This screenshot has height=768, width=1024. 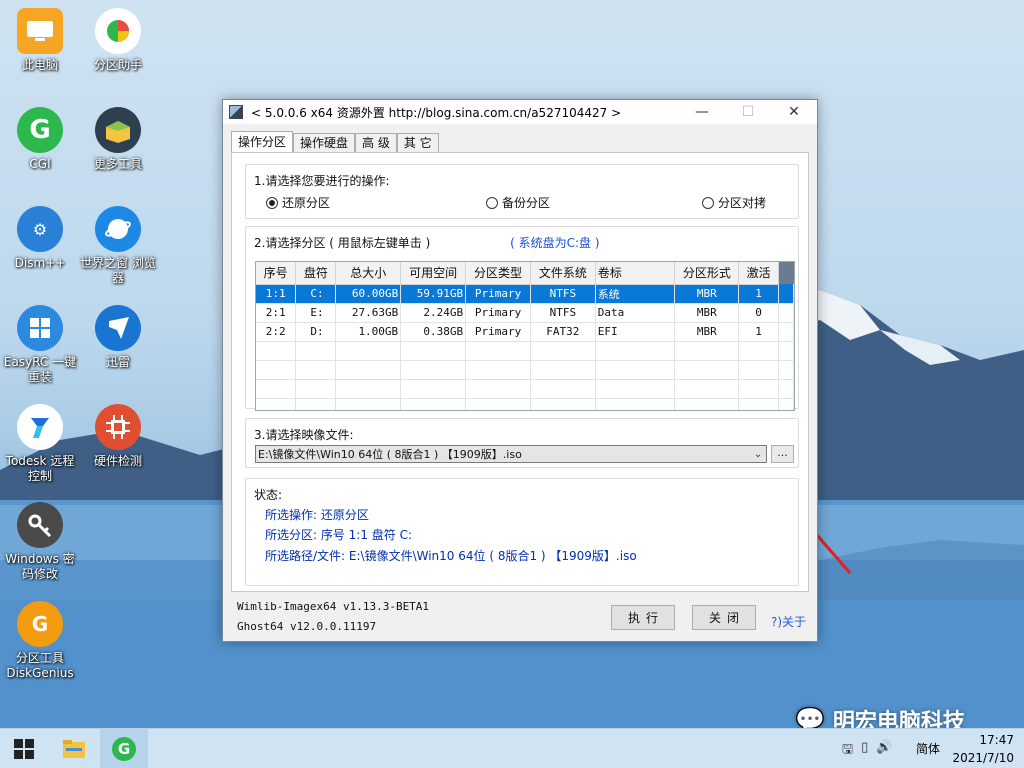 What do you see at coordinates (758, 454) in the screenshot?
I see `chevron-down-icon: ⌄` at bounding box center [758, 454].